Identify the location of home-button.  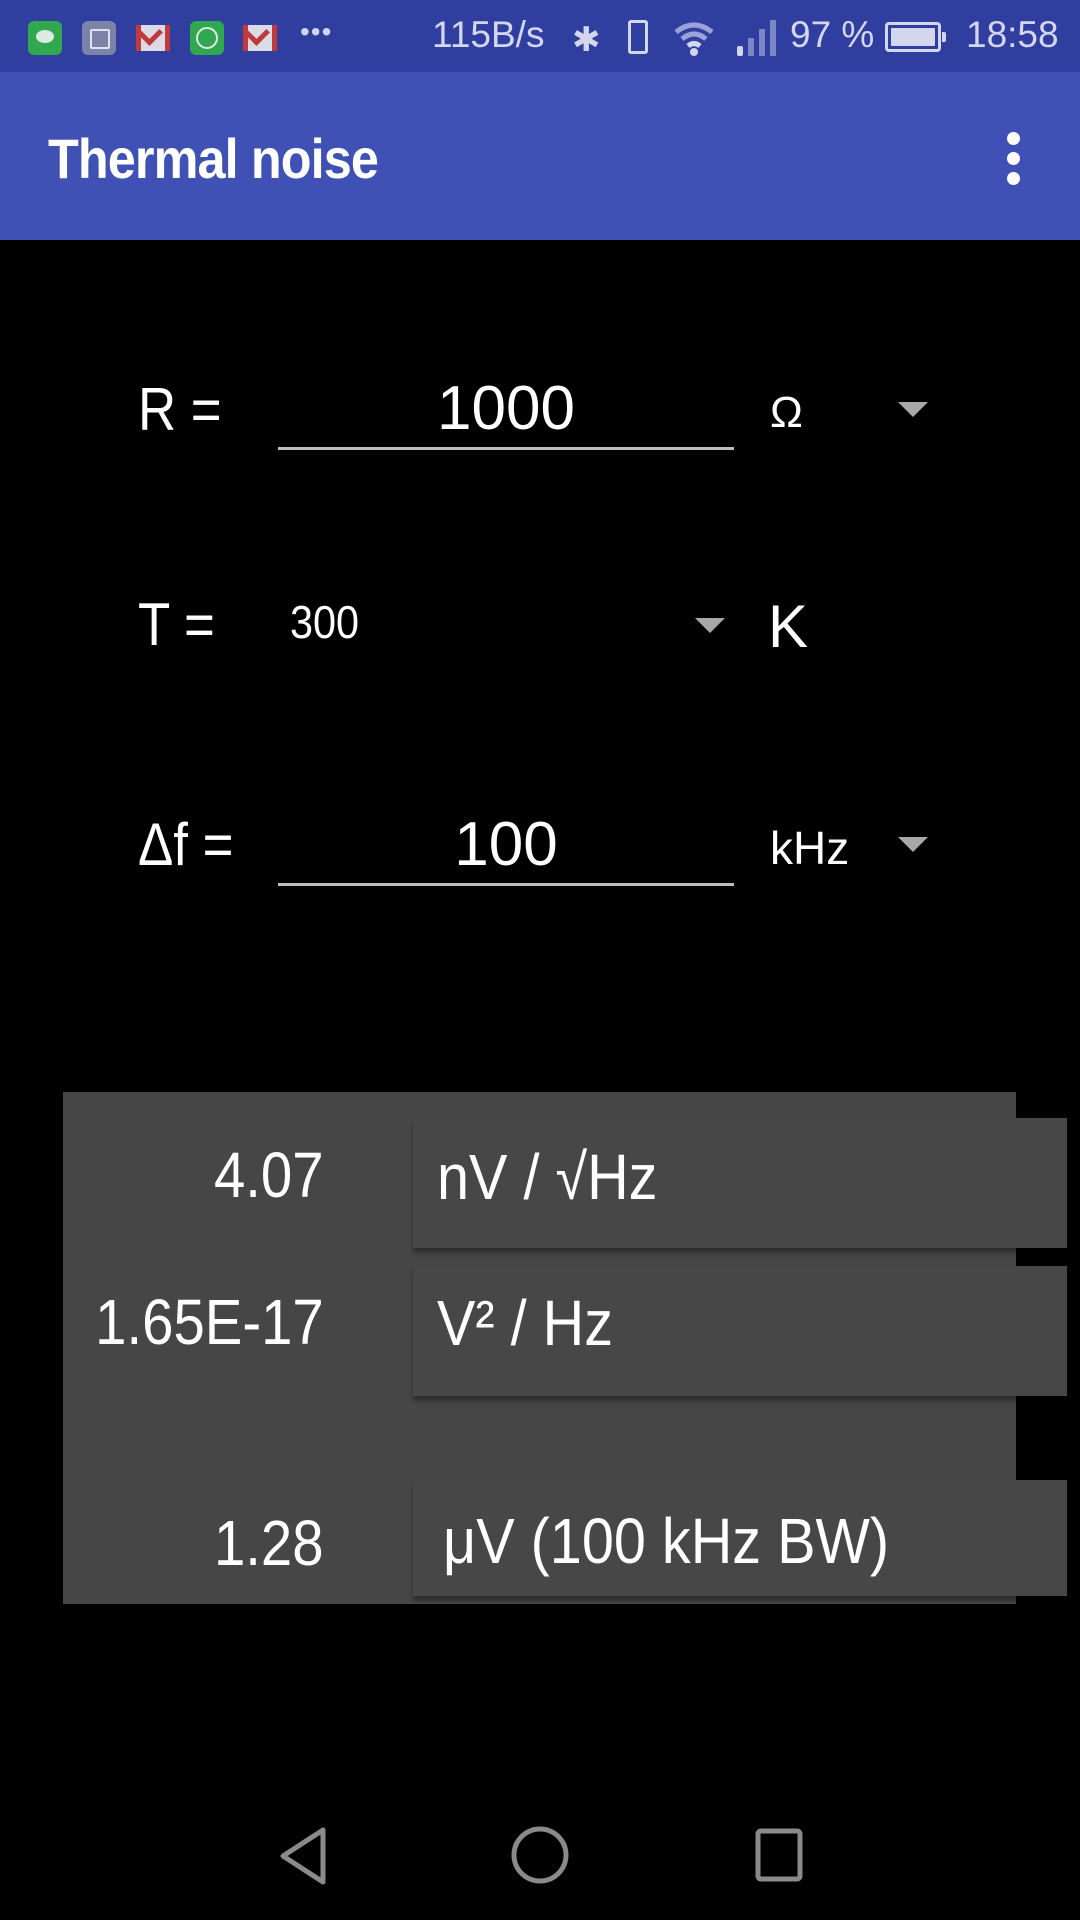
(540, 1855).